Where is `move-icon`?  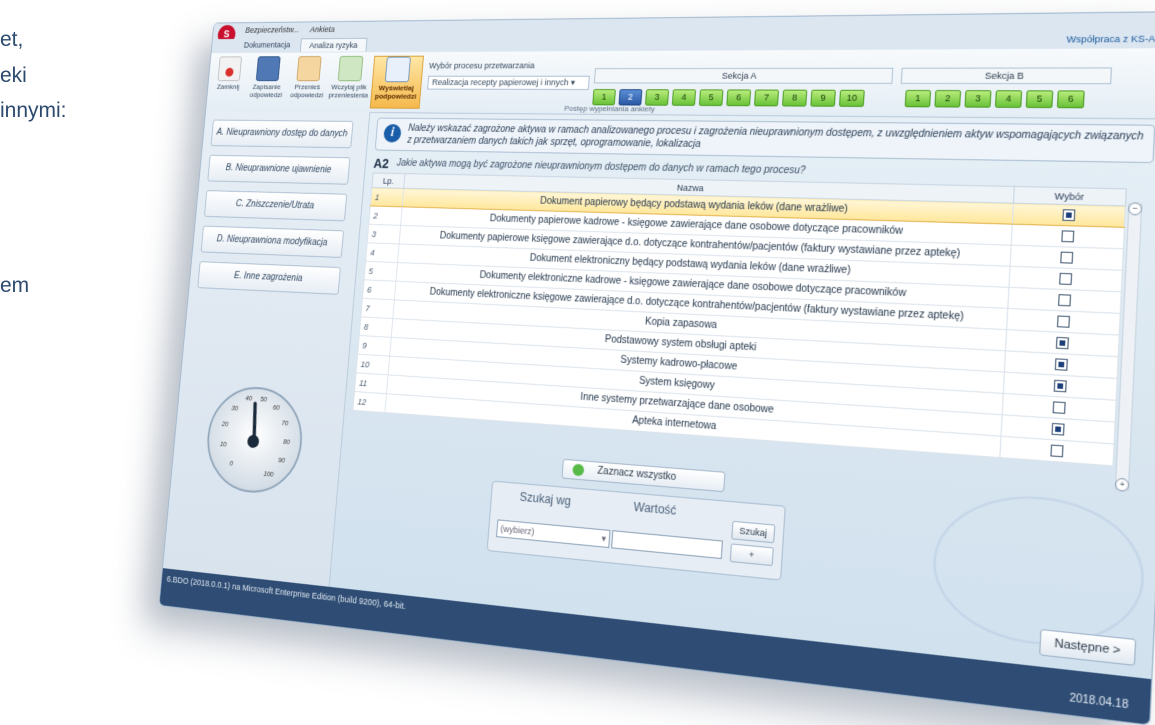
move-icon is located at coordinates (309, 69).